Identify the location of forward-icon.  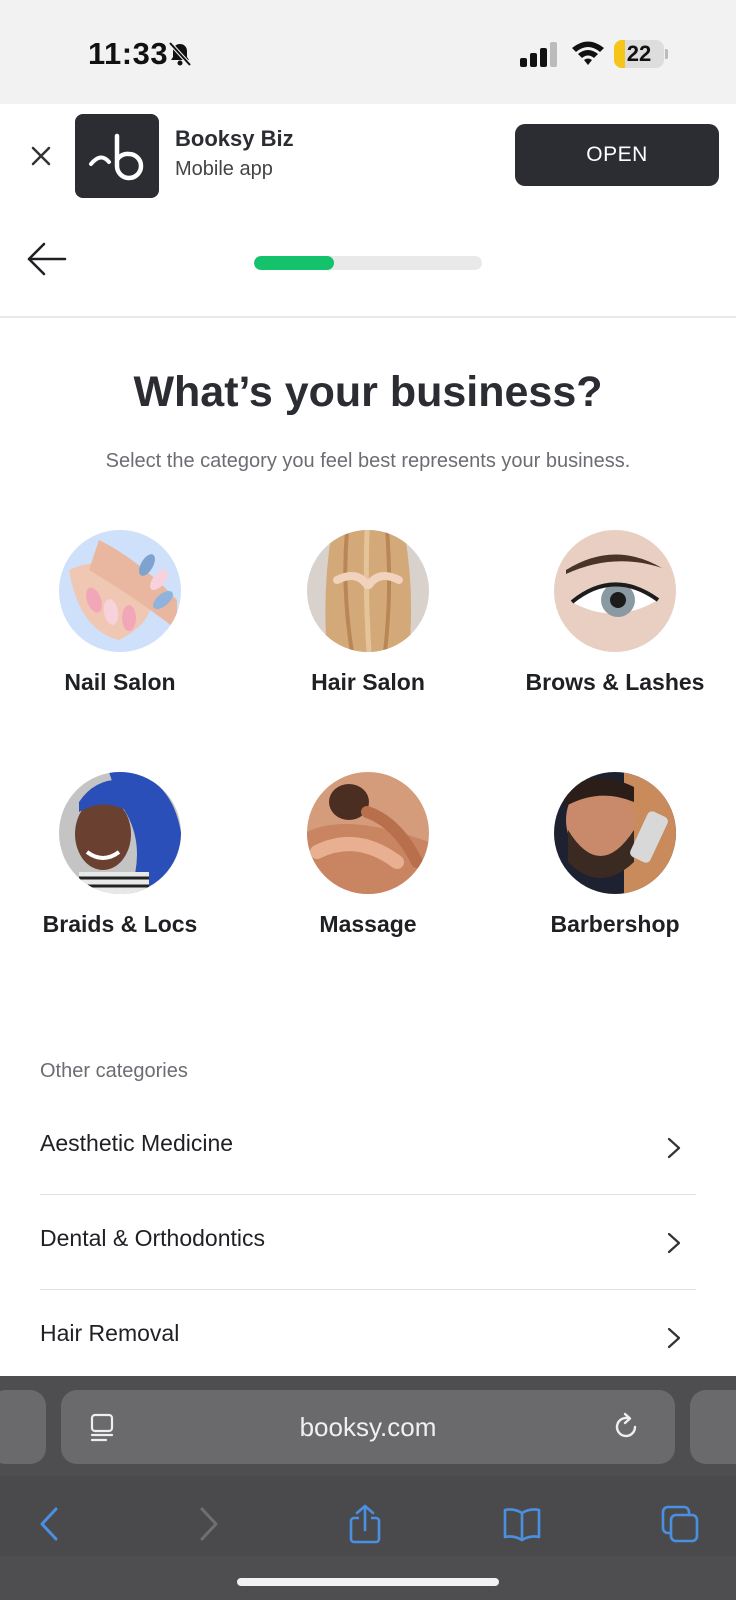
(208, 1524).